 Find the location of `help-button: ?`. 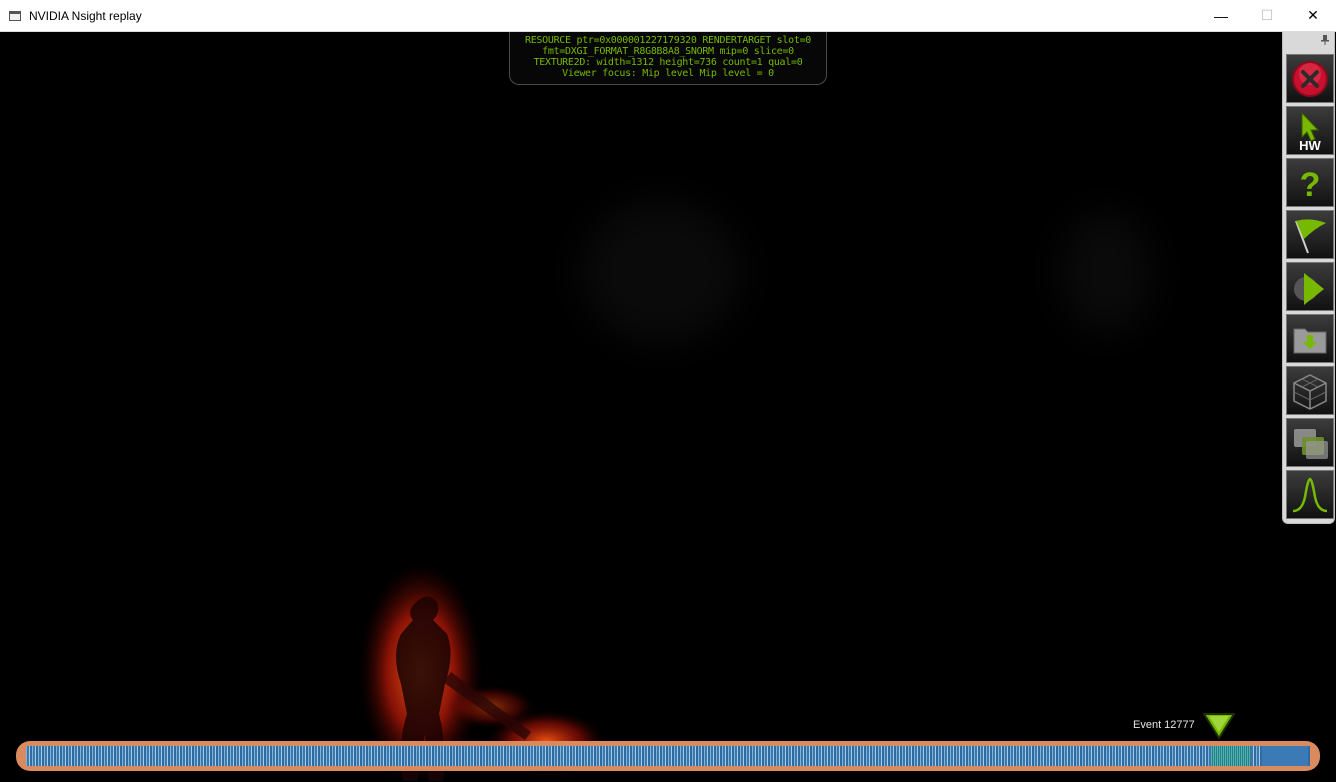

help-button: ? is located at coordinates (1310, 182).